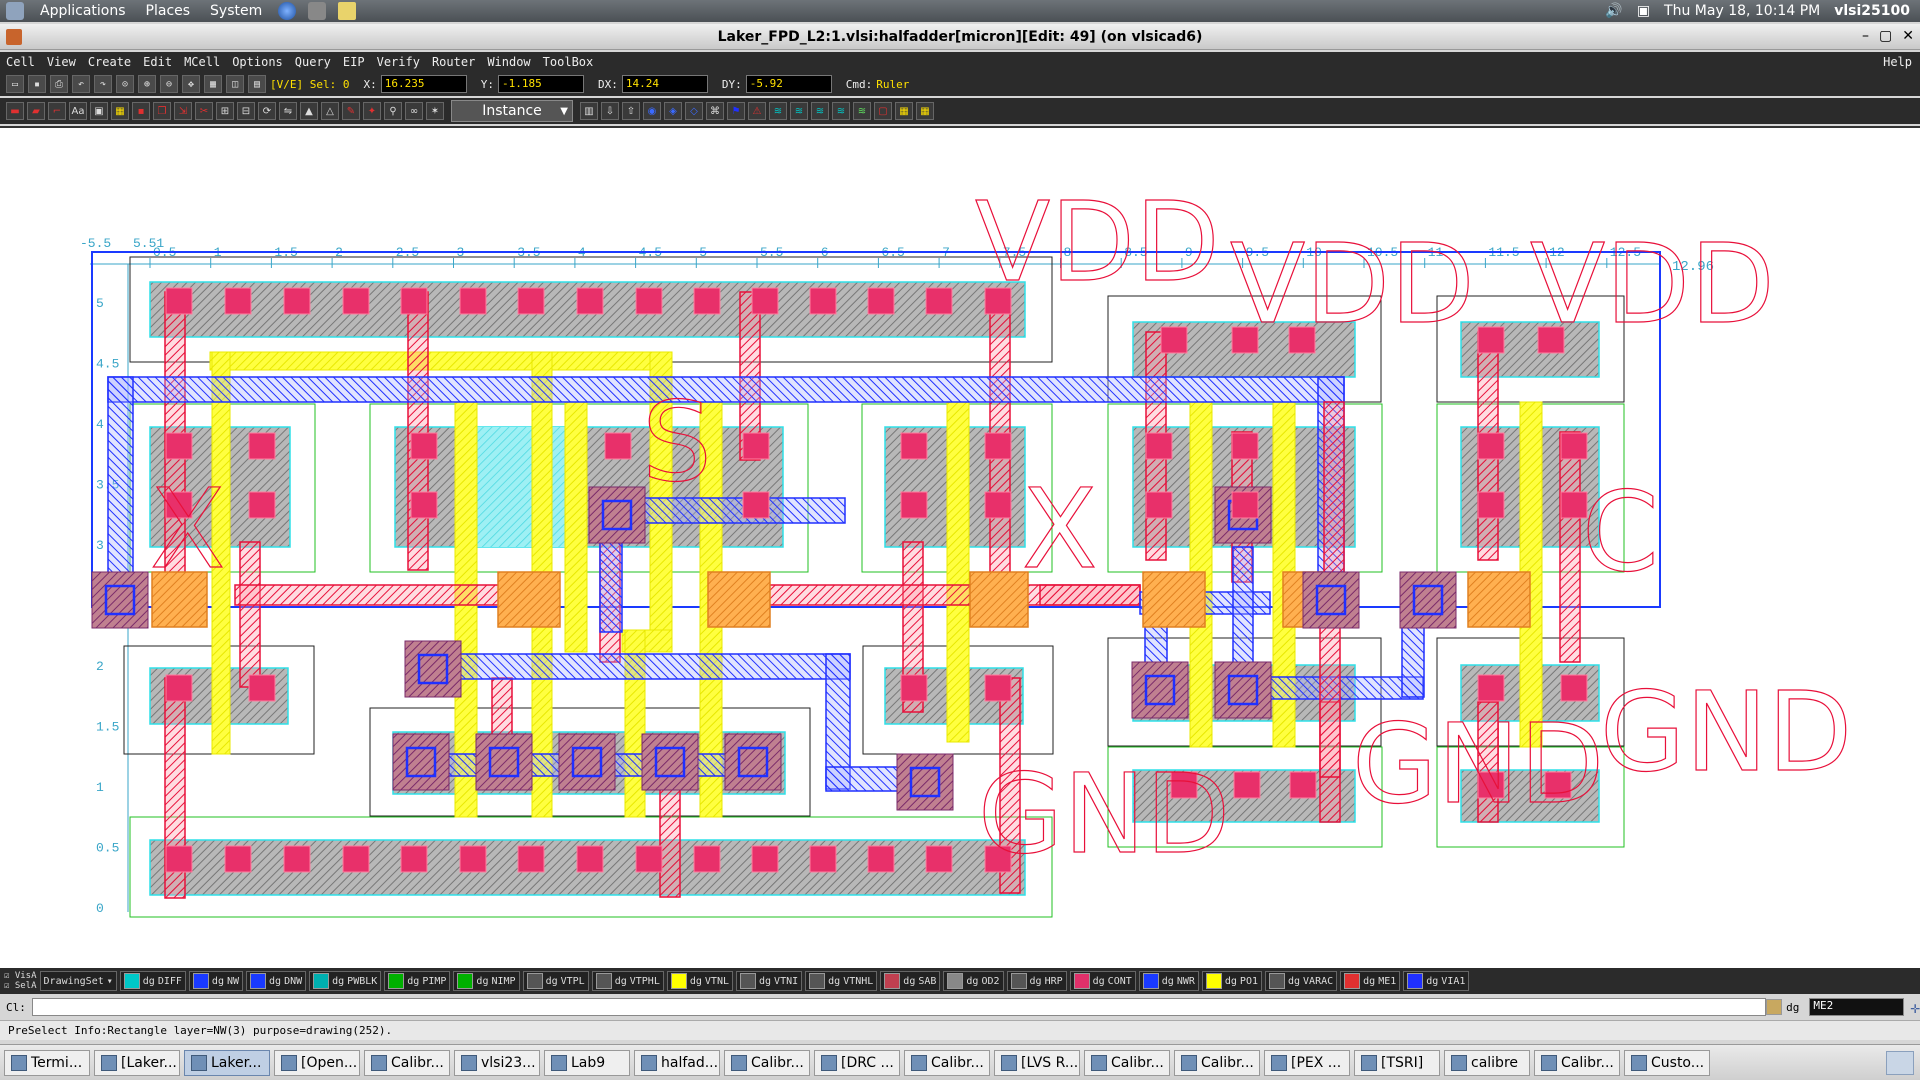 The width and height of the screenshot is (1920, 1080). Describe the element at coordinates (330, 111) in the screenshot. I see `ruler-tool-icon: △` at that location.